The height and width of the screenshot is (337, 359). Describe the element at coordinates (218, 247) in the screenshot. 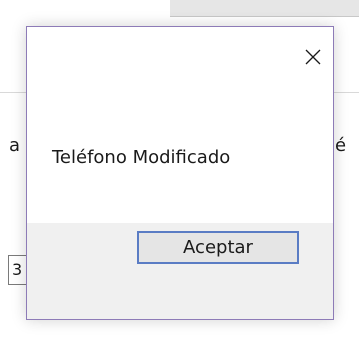

I see `accept-button: Aceptar` at that location.